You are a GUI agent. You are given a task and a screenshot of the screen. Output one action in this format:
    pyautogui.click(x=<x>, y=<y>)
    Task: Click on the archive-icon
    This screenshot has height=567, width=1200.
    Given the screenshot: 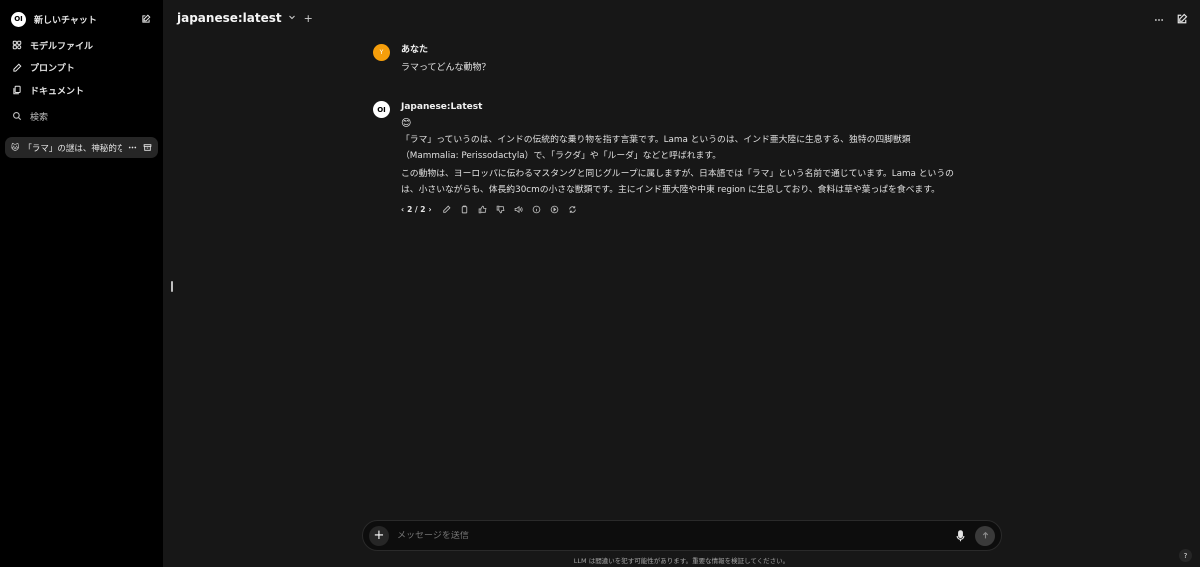 What is the action you would take?
    pyautogui.click(x=147, y=147)
    